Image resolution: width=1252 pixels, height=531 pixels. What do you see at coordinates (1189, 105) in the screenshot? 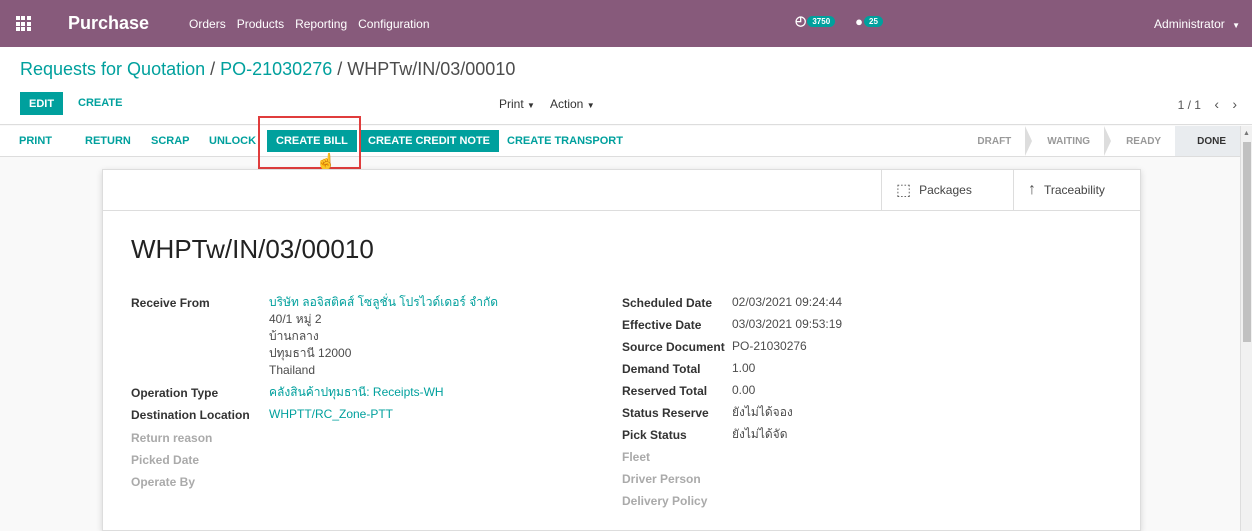
I see `pager-value: 1 / 1` at bounding box center [1189, 105].